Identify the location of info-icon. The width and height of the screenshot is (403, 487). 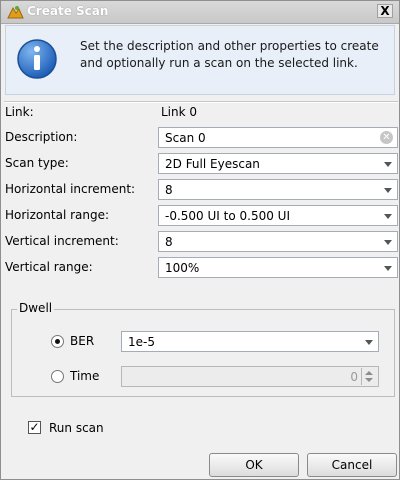
(37, 59).